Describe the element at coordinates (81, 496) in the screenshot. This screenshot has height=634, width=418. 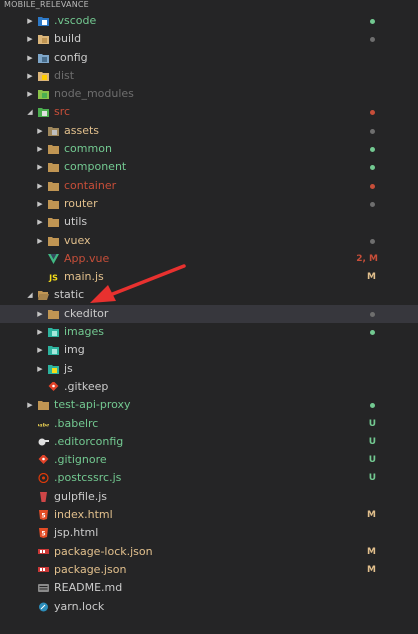
I see `tree-item-label: gulpfile.js` at that location.